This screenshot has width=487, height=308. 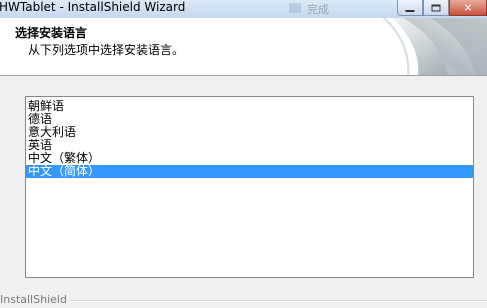 I want to click on minimize-button, so click(x=410, y=8).